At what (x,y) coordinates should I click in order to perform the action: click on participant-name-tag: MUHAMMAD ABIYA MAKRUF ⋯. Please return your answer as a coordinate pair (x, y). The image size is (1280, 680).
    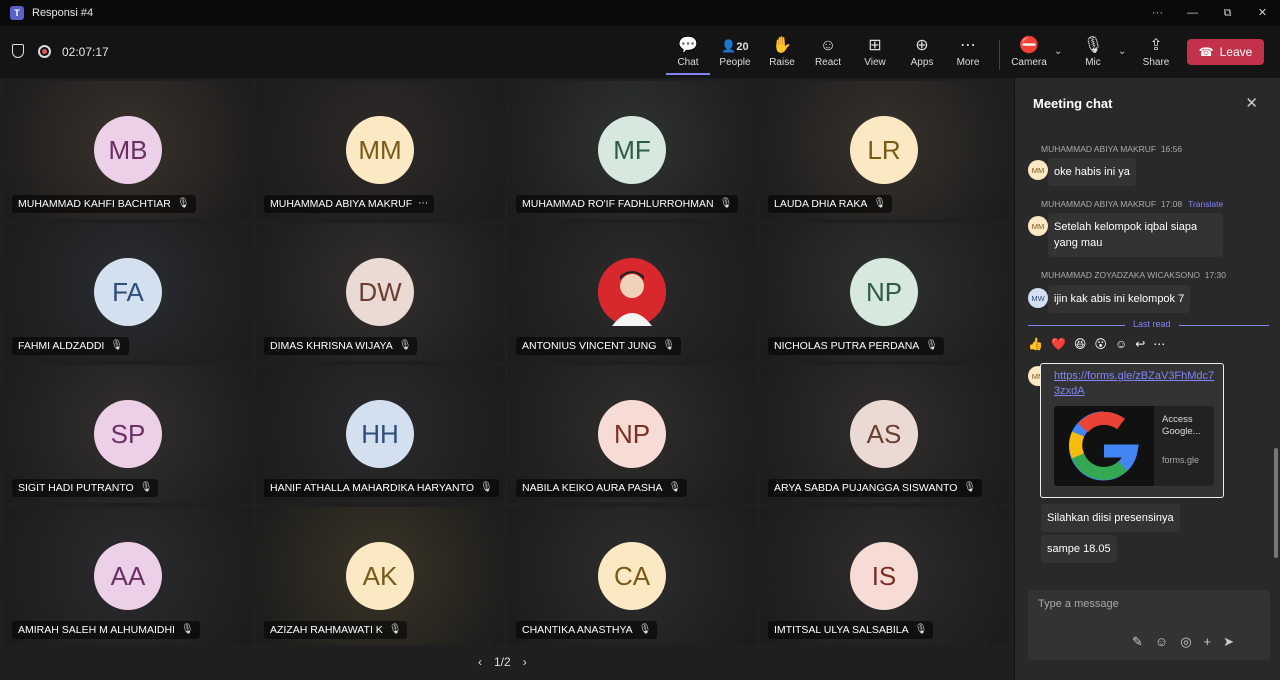
    Looking at the image, I should click on (349, 204).